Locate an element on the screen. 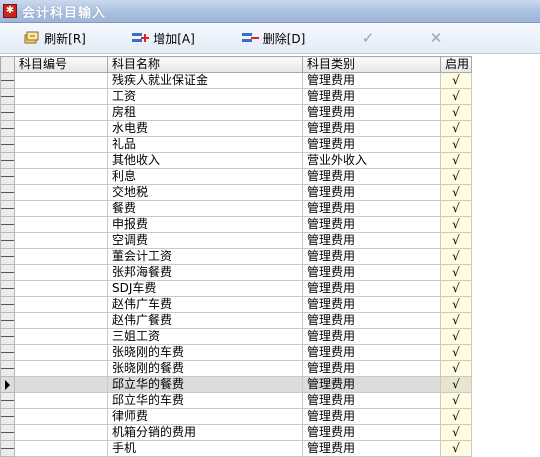 Image resolution: width=540 pixels, height=457 pixels. cell-name: 残疾人就业保证金 is located at coordinates (205, 80).